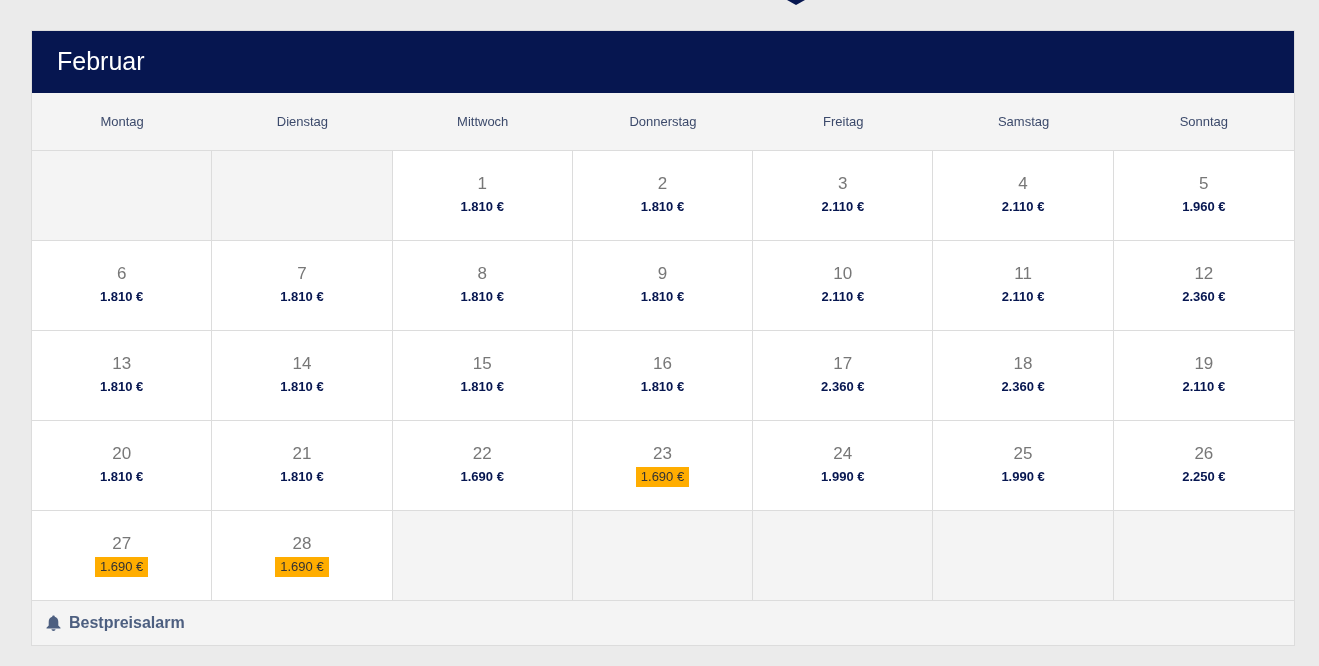 Image resolution: width=1319 pixels, height=666 pixels. Describe the element at coordinates (53, 623) in the screenshot. I see `bell-icon` at that location.